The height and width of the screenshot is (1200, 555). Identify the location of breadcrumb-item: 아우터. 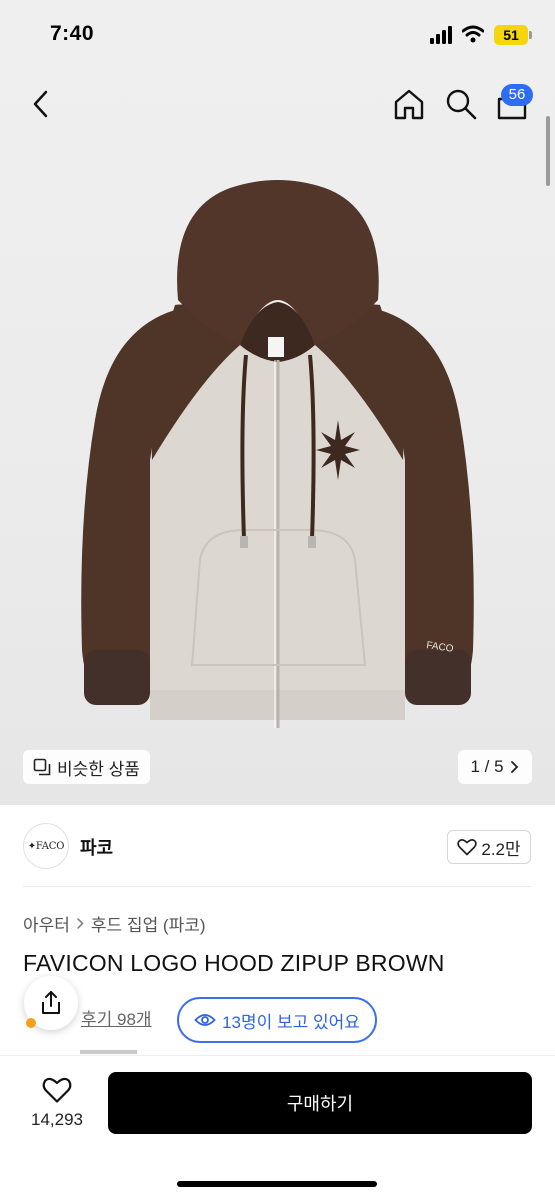
(46, 923).